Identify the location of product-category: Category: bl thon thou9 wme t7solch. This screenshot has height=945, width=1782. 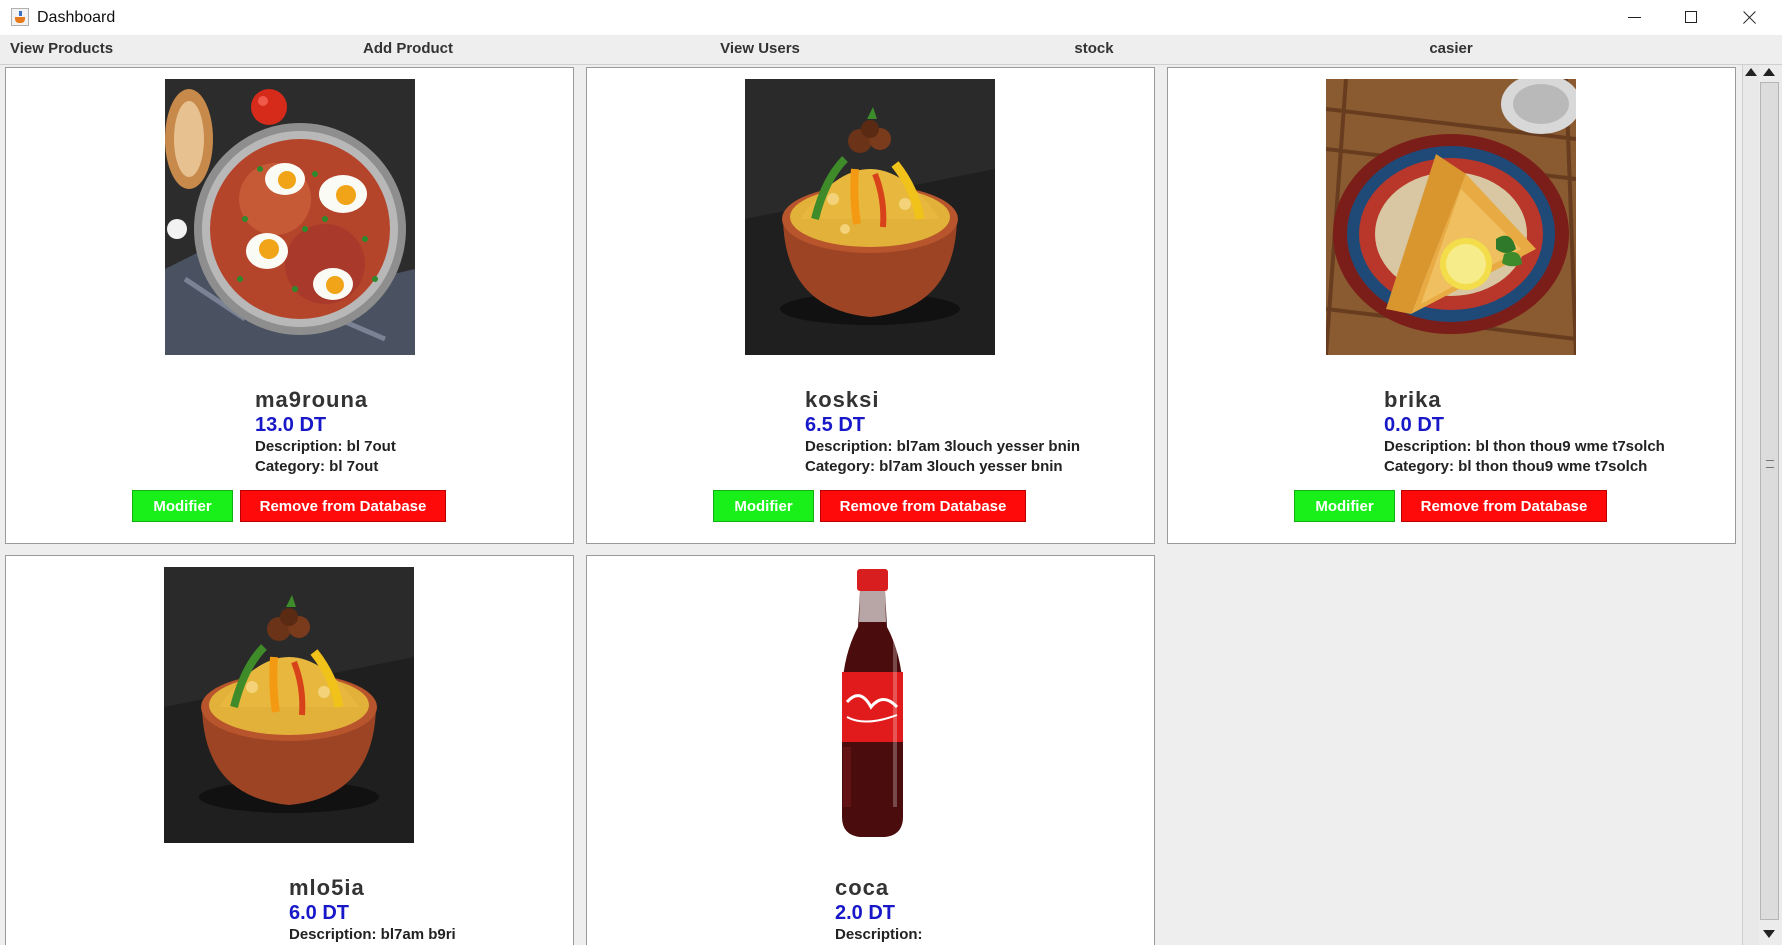
(1516, 466).